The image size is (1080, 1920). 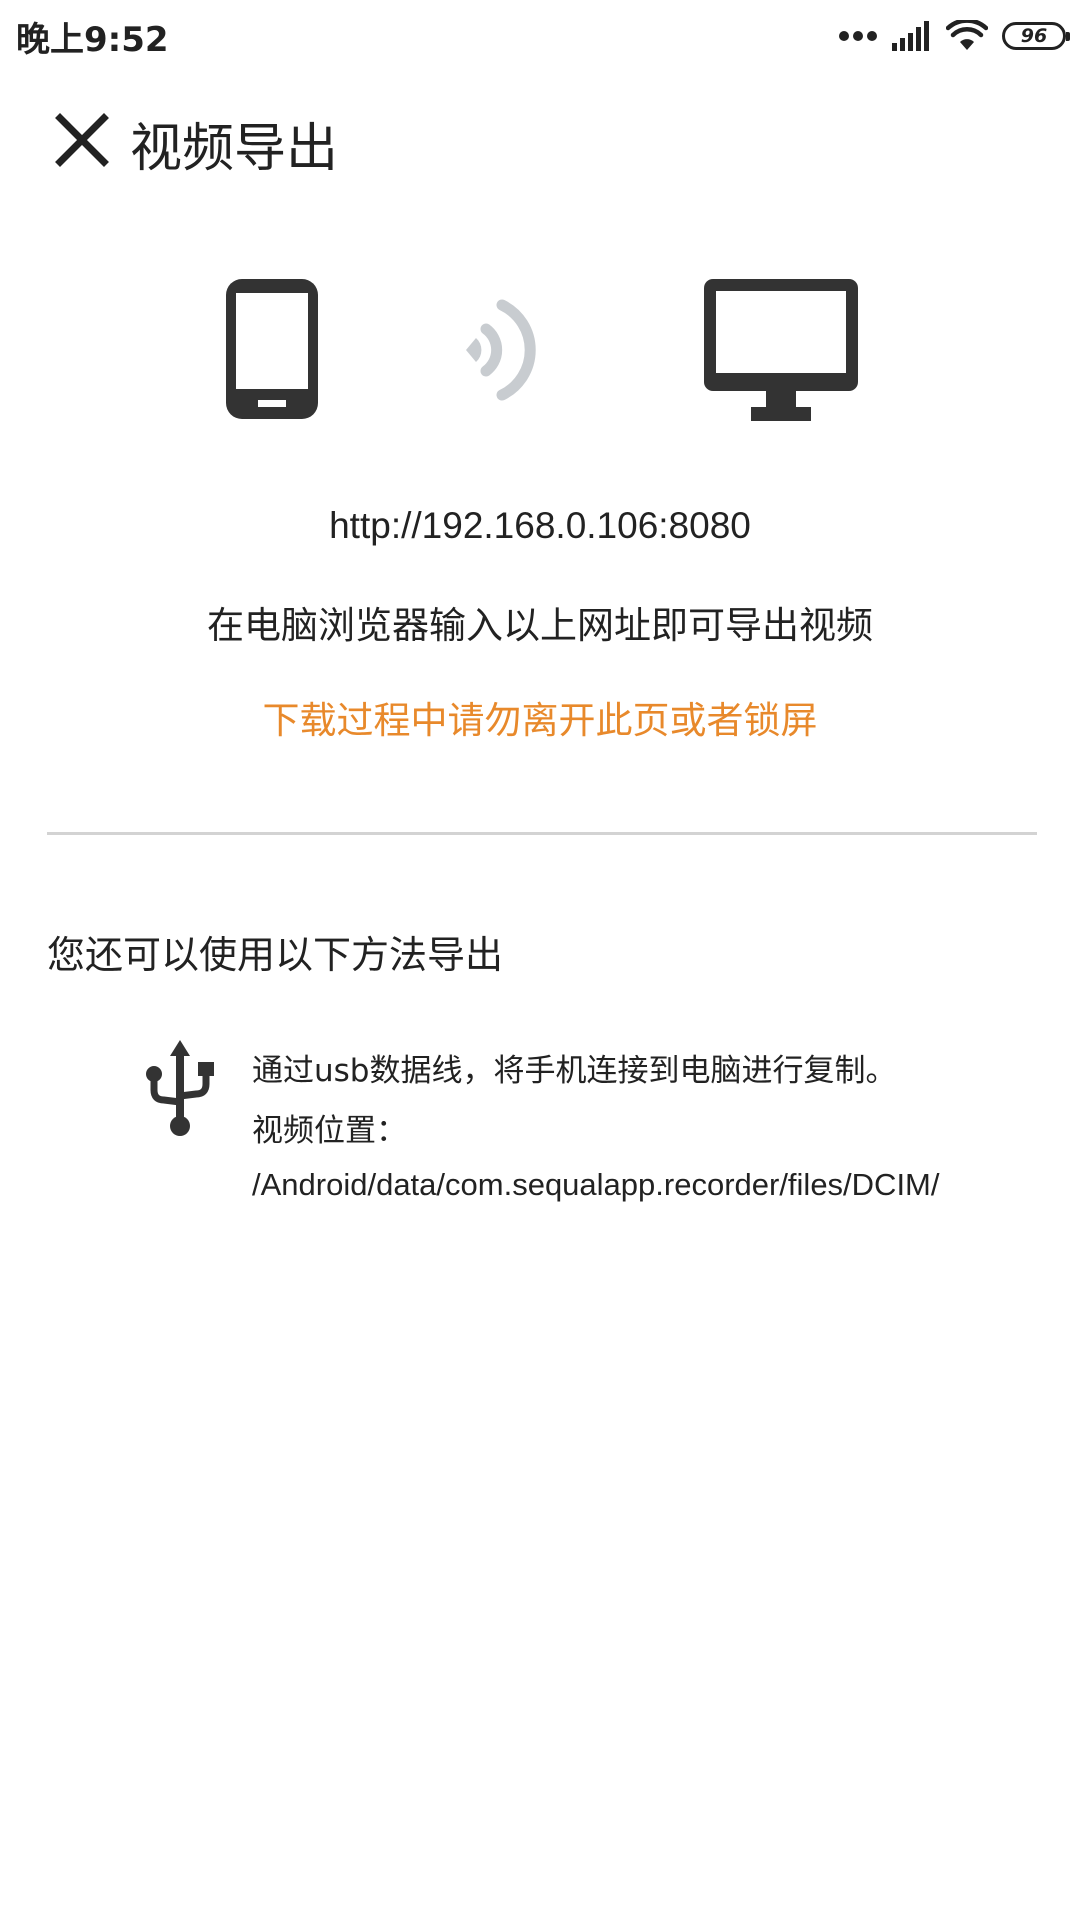 I want to click on export-url: http://192.168.0.106:8080, so click(x=540, y=526).